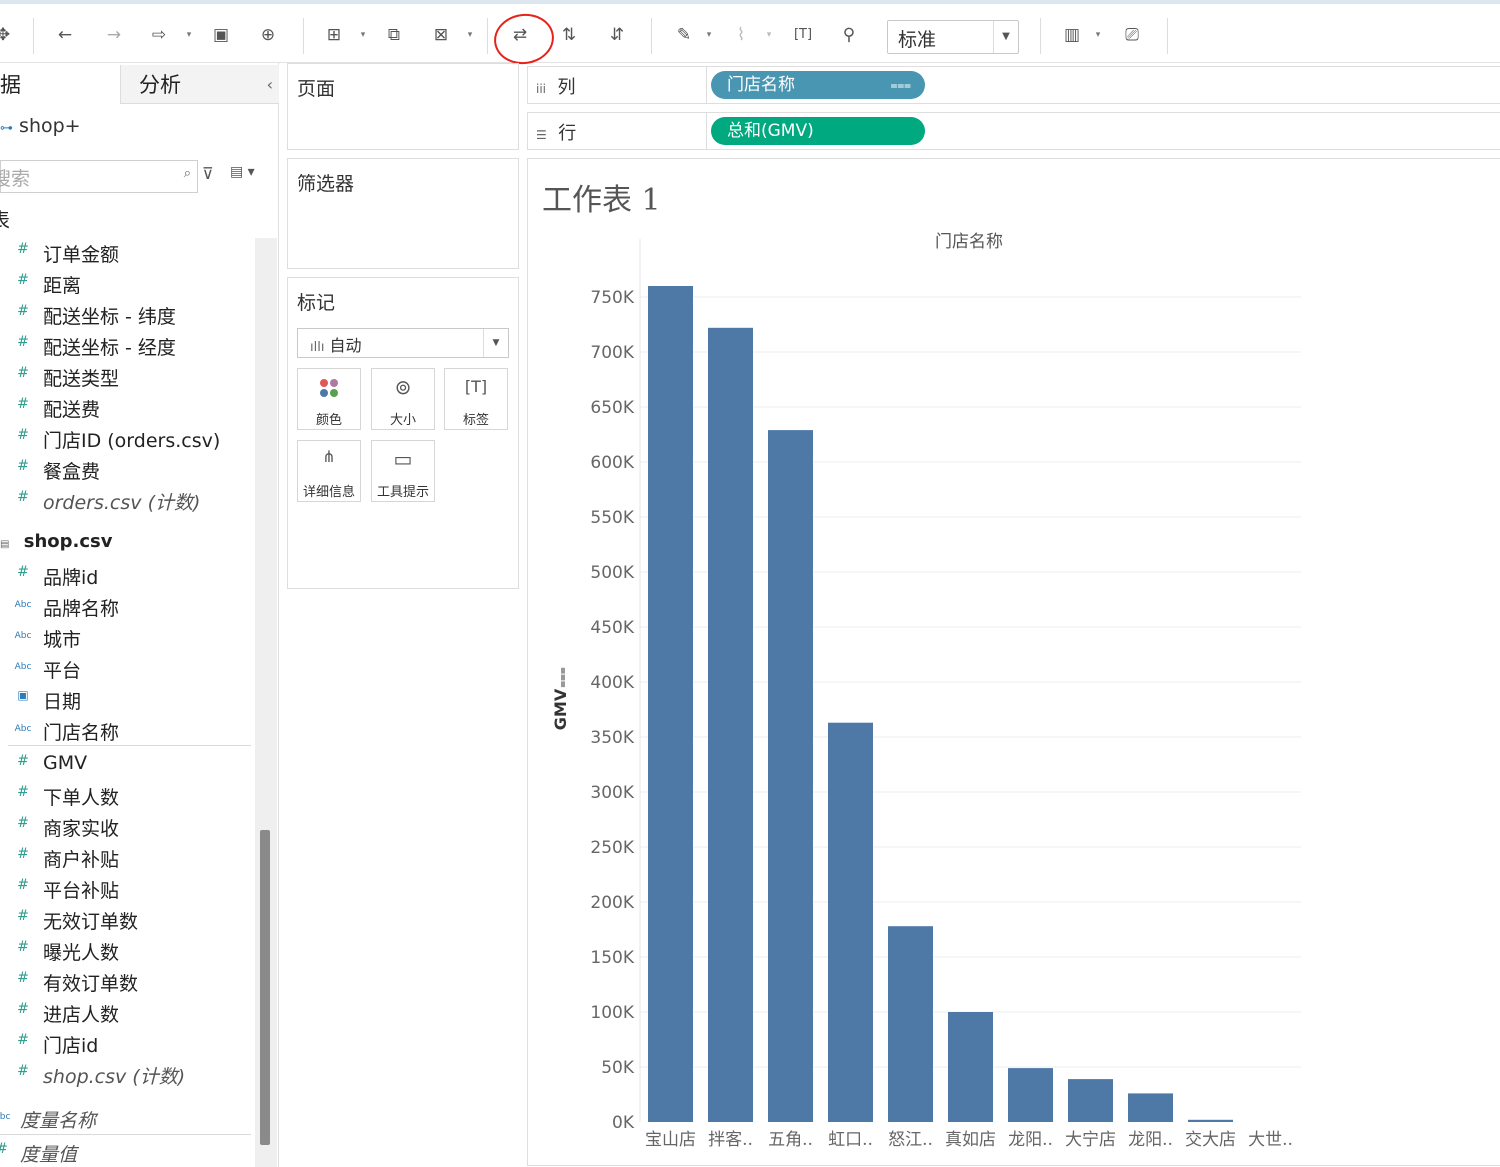 Image resolution: width=1500 pixels, height=1167 pixels. What do you see at coordinates (470, 35) in the screenshot?
I see `clear-sheet-dropdown-icon: ▾` at bounding box center [470, 35].